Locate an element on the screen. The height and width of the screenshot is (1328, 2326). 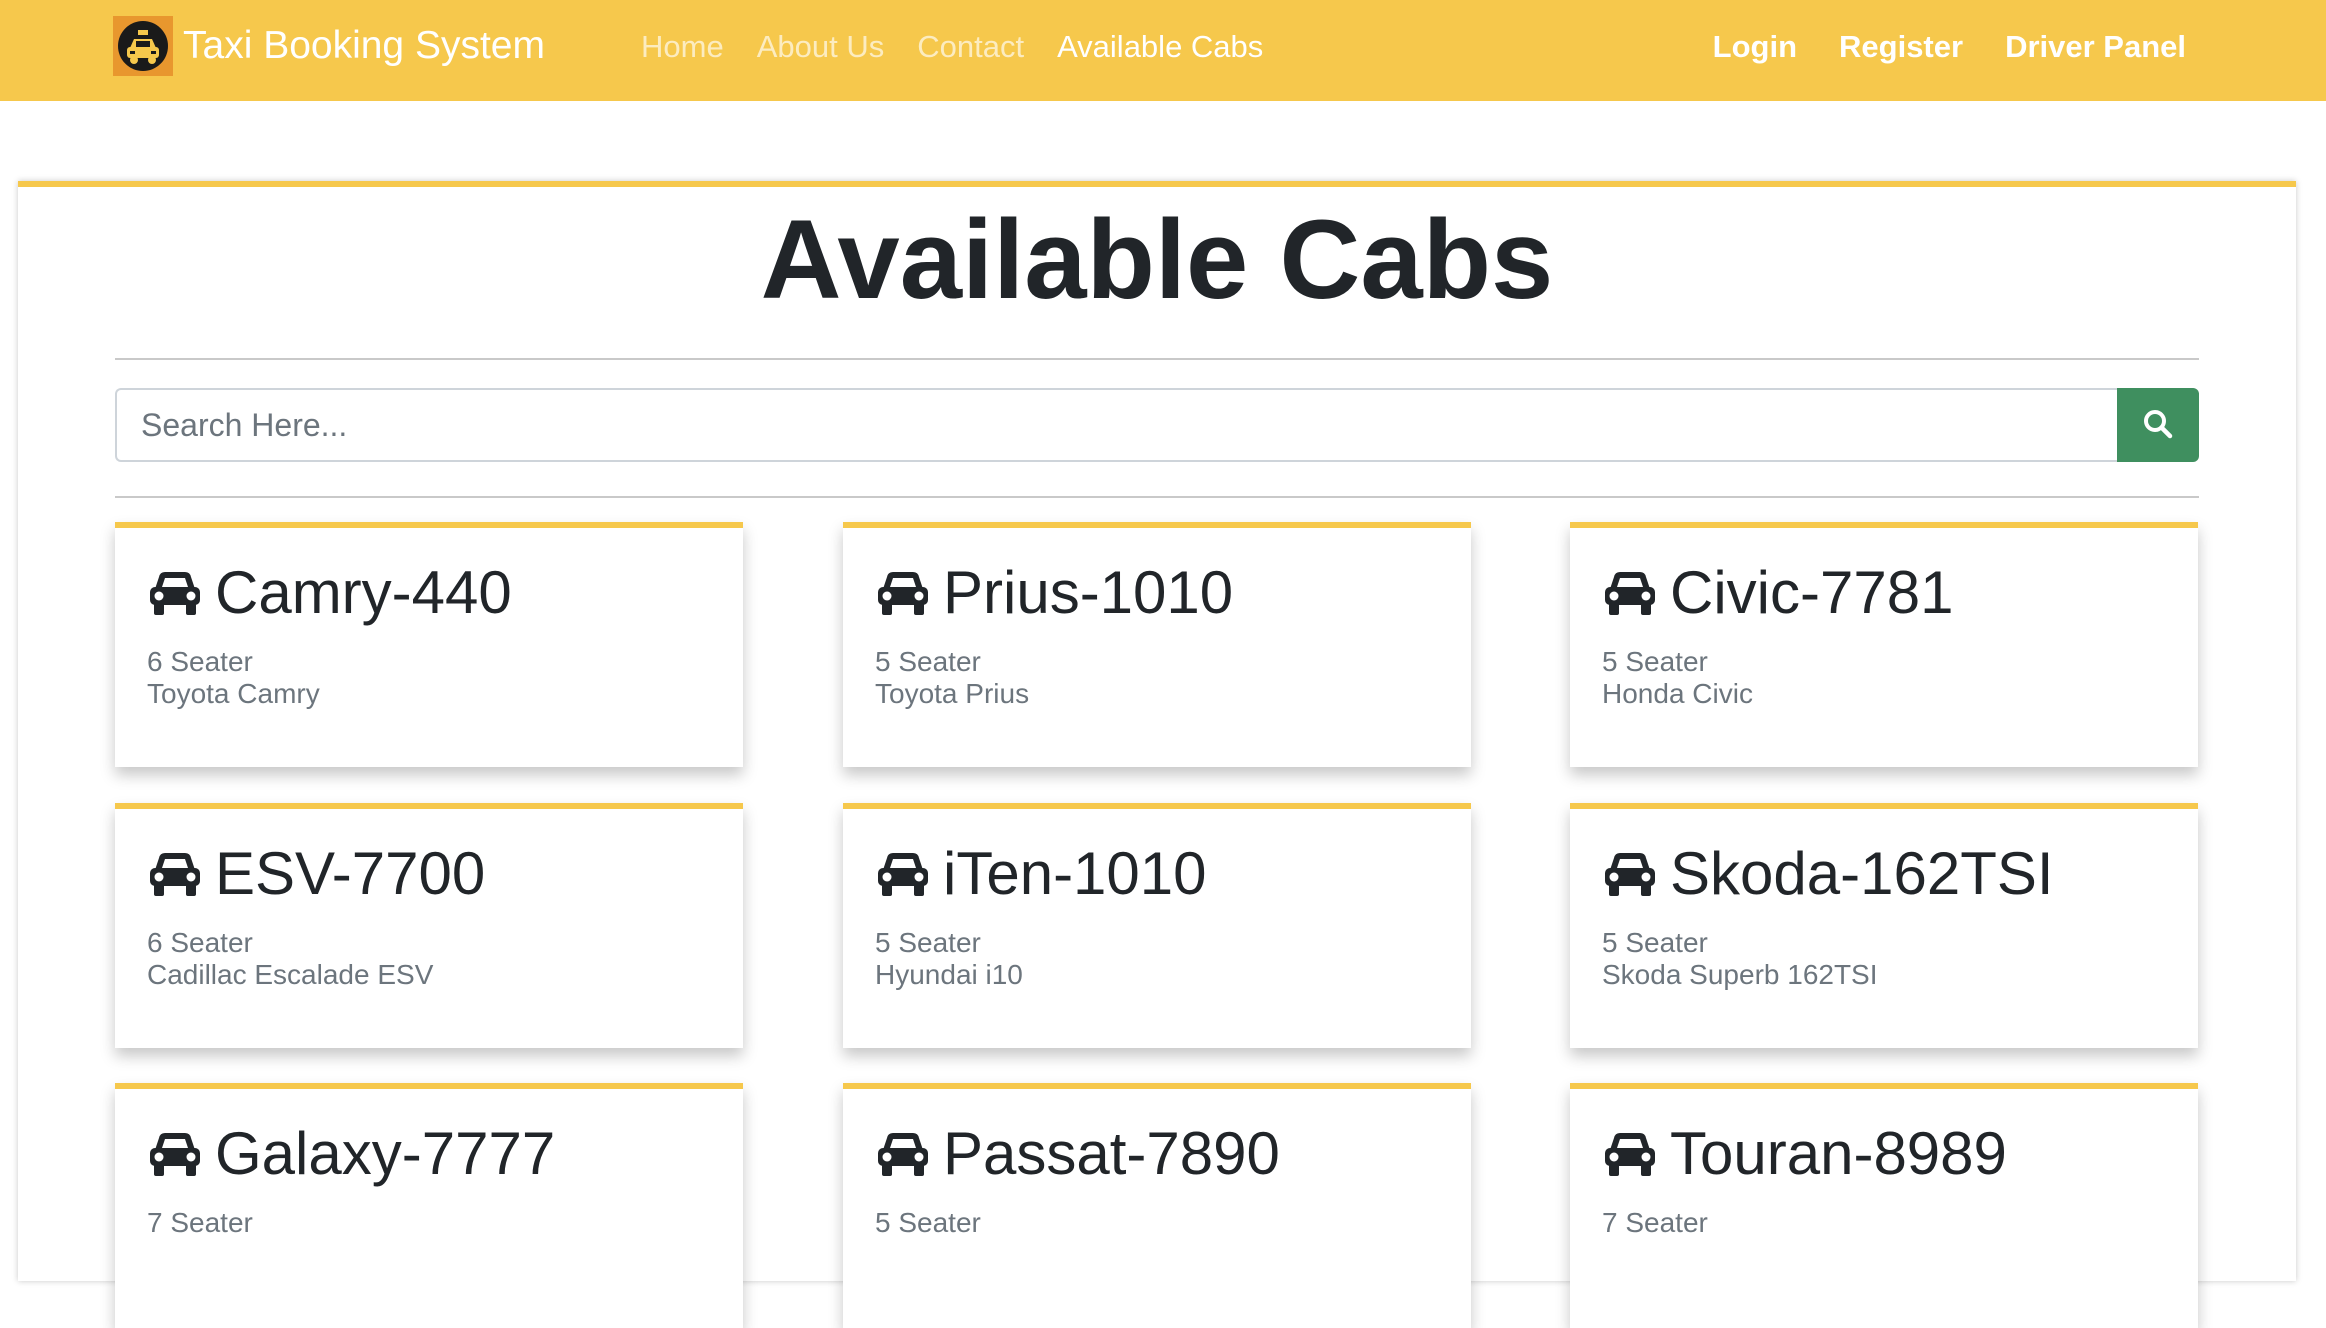
search-button is located at coordinates (2158, 425).